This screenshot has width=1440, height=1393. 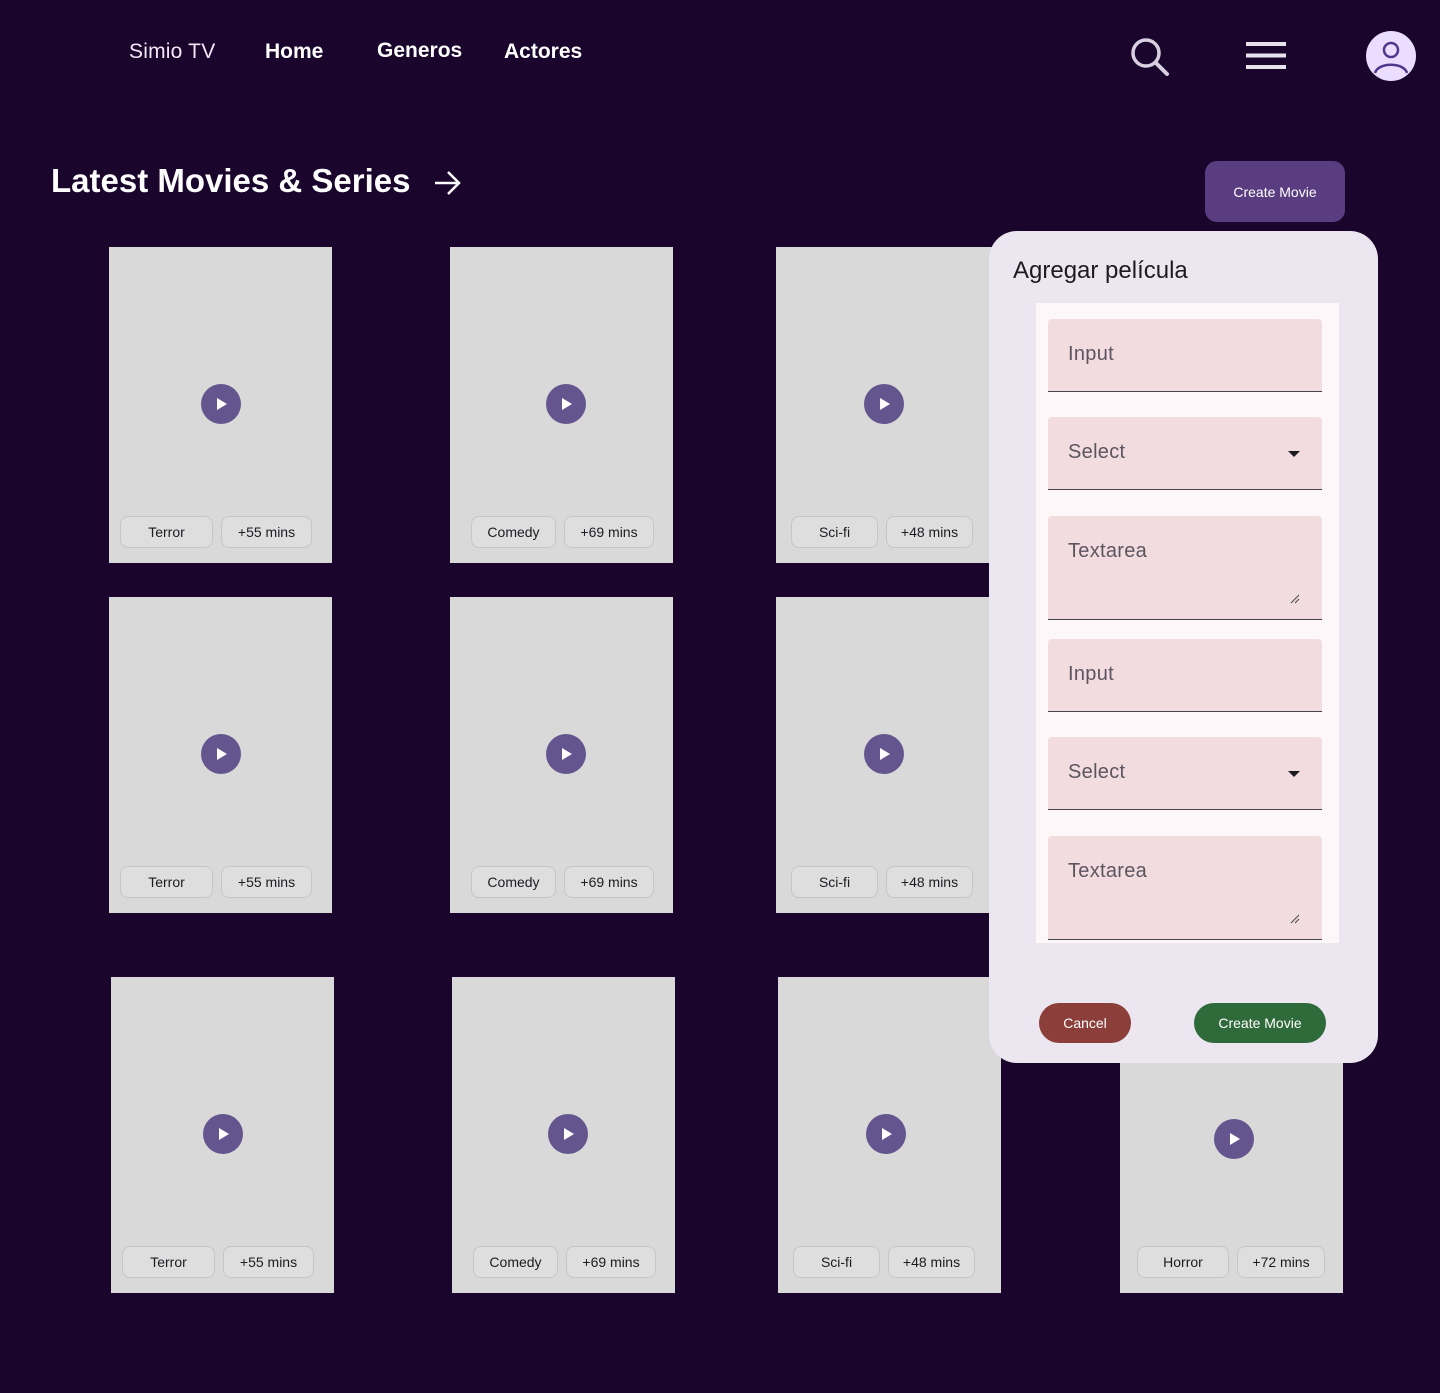 What do you see at coordinates (1260, 1023) in the screenshot?
I see `create-movie-submit-button: Create Movie` at bounding box center [1260, 1023].